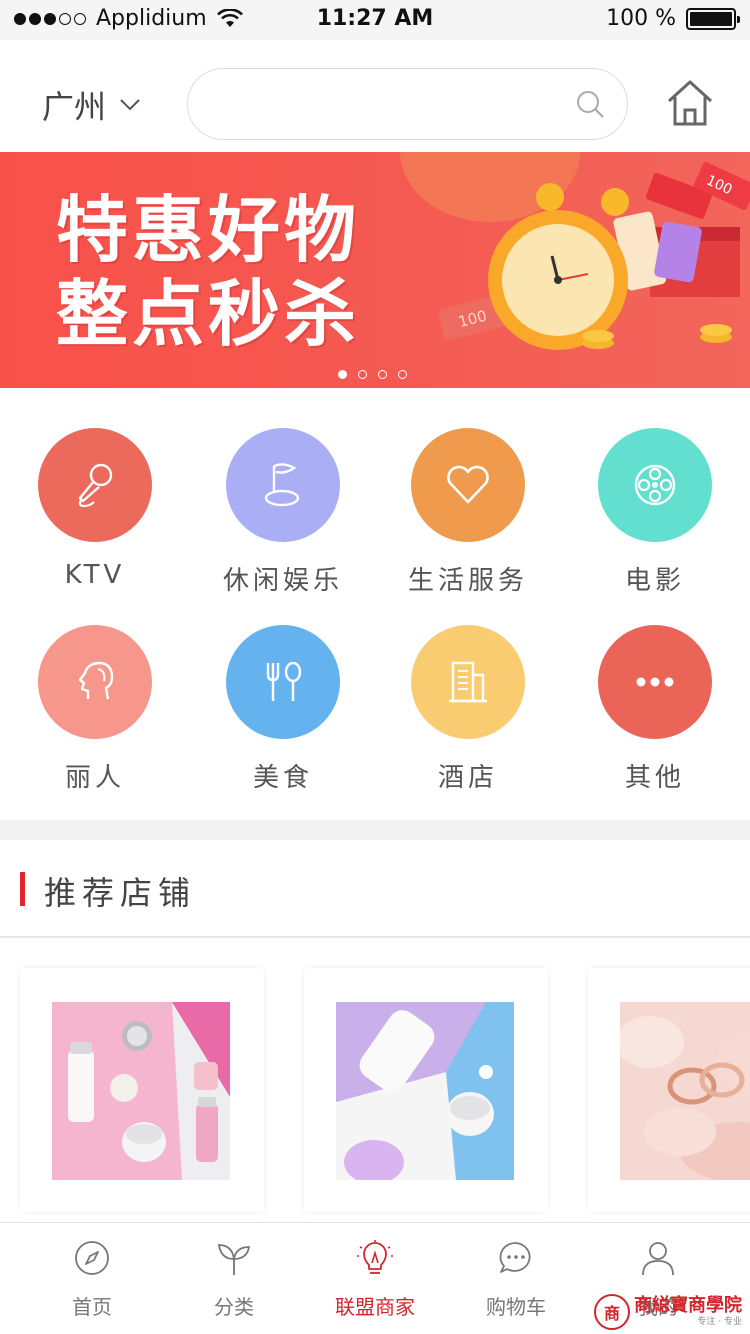 The height and width of the screenshot is (1334, 750). Describe the element at coordinates (94, 778) in the screenshot. I see `category-label: 丽人` at that location.